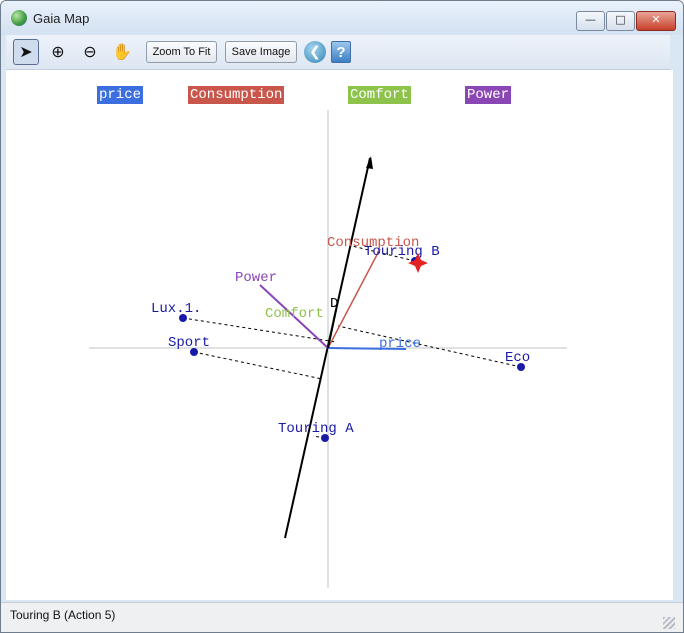 This screenshot has height=633, width=684. I want to click on action-label-sport: Sport, so click(189, 343).